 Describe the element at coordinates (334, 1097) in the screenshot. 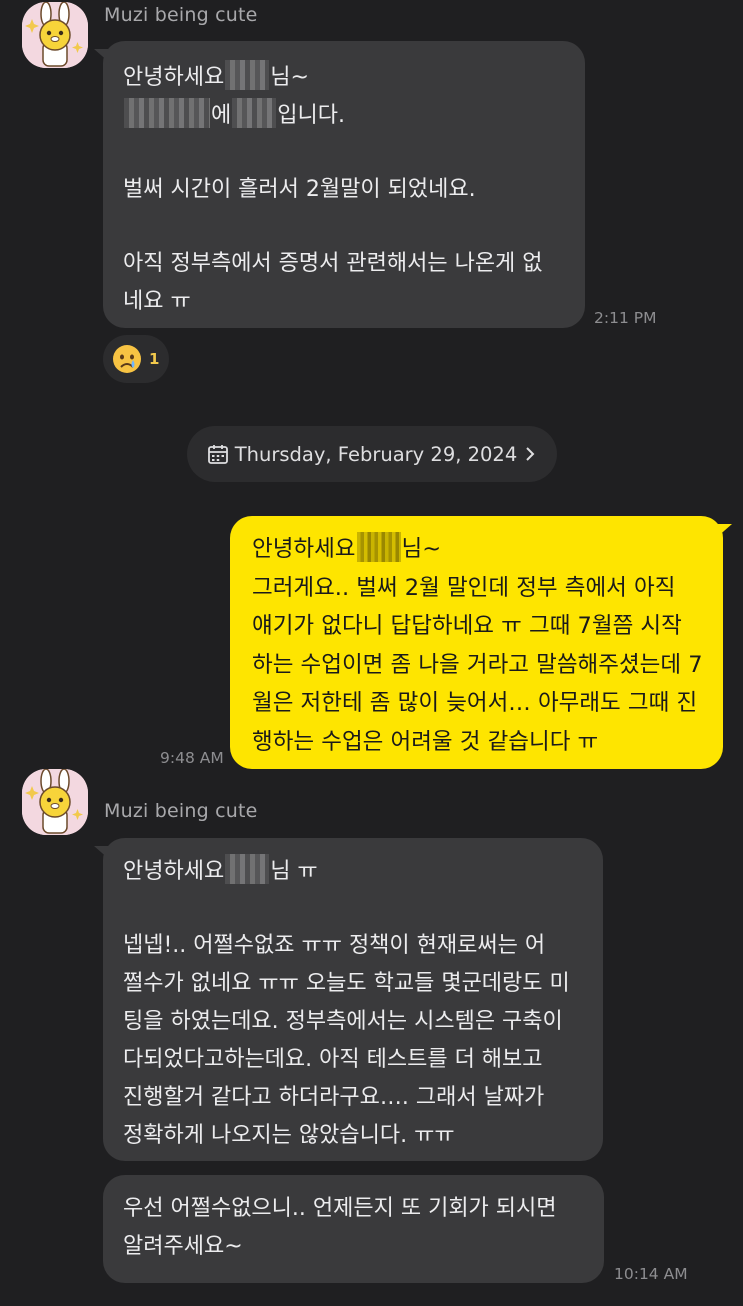

I see `message-text: 진행할거 같다고 하더라구요…. 그래서 날짜가` at that location.